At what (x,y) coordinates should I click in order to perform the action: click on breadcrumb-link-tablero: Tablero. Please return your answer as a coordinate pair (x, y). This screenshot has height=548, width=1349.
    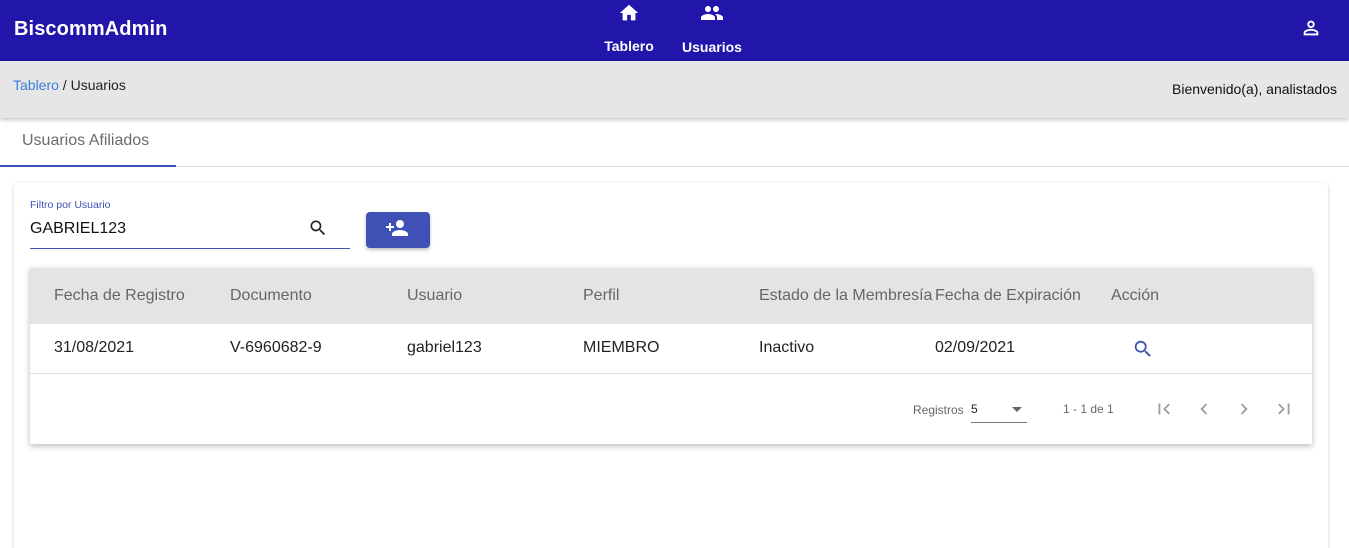
    Looking at the image, I should click on (36, 85).